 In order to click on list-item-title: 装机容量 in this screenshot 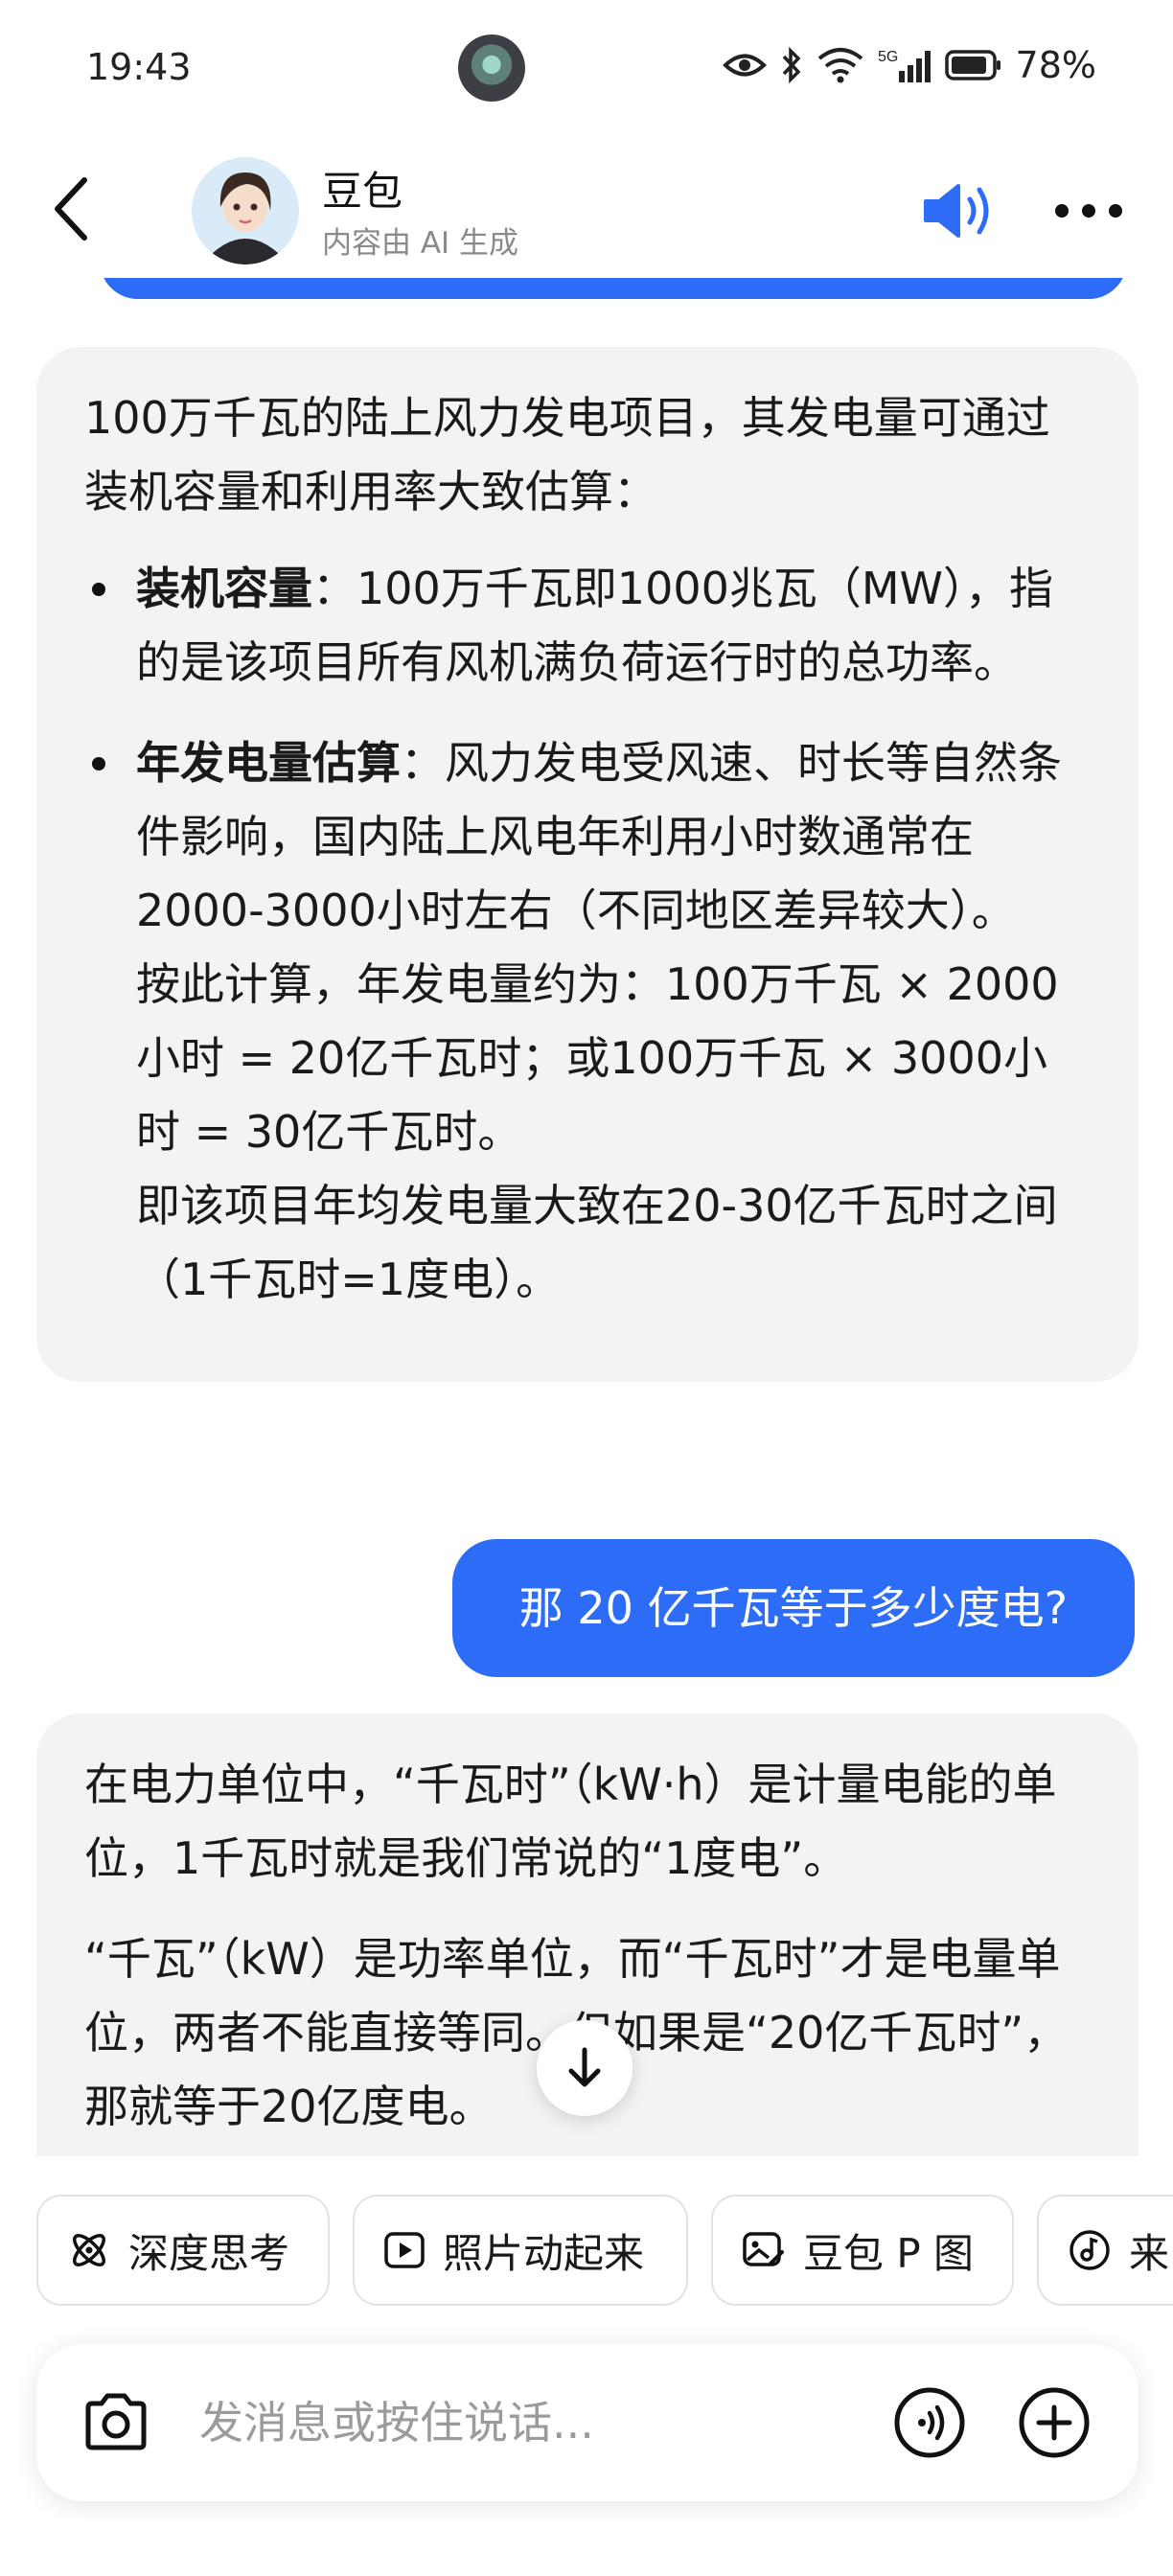, I will do `click(224, 588)`.